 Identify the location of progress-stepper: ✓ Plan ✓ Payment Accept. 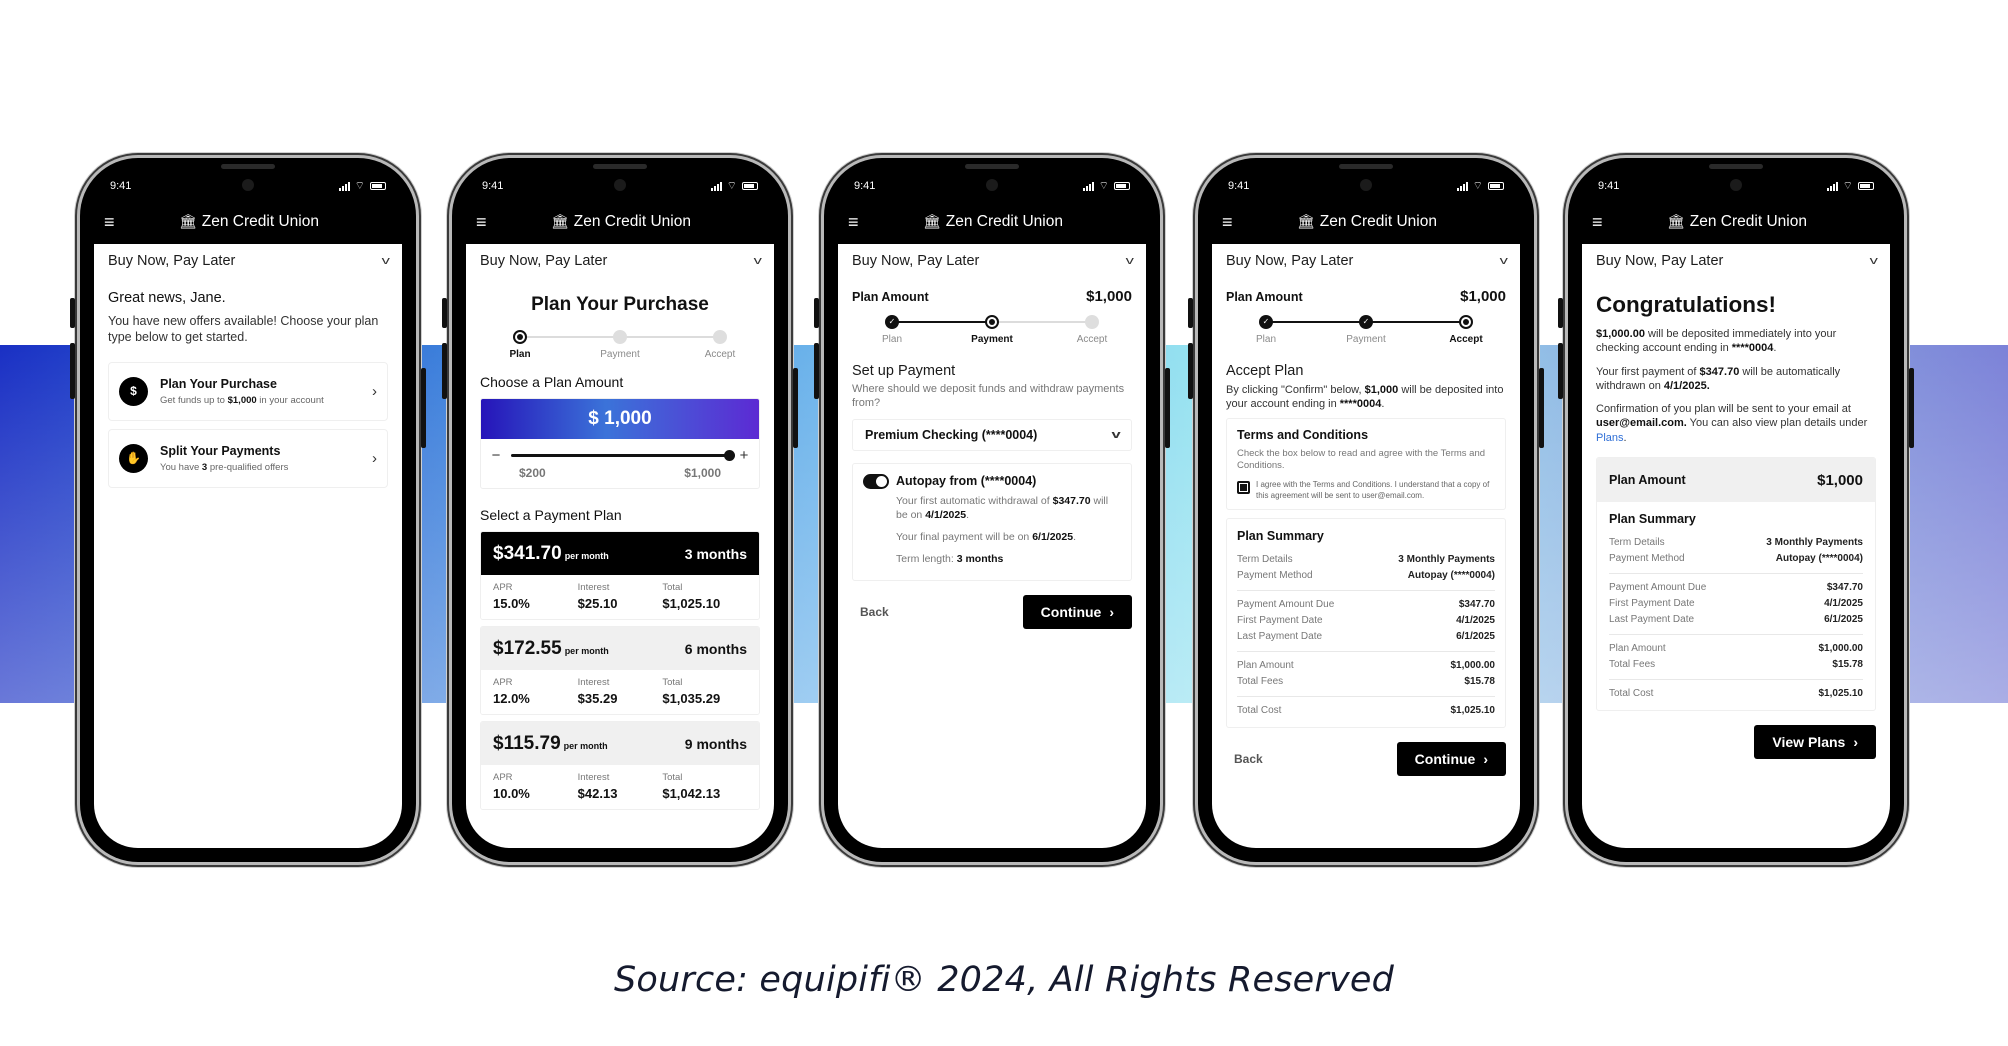
(1366, 335).